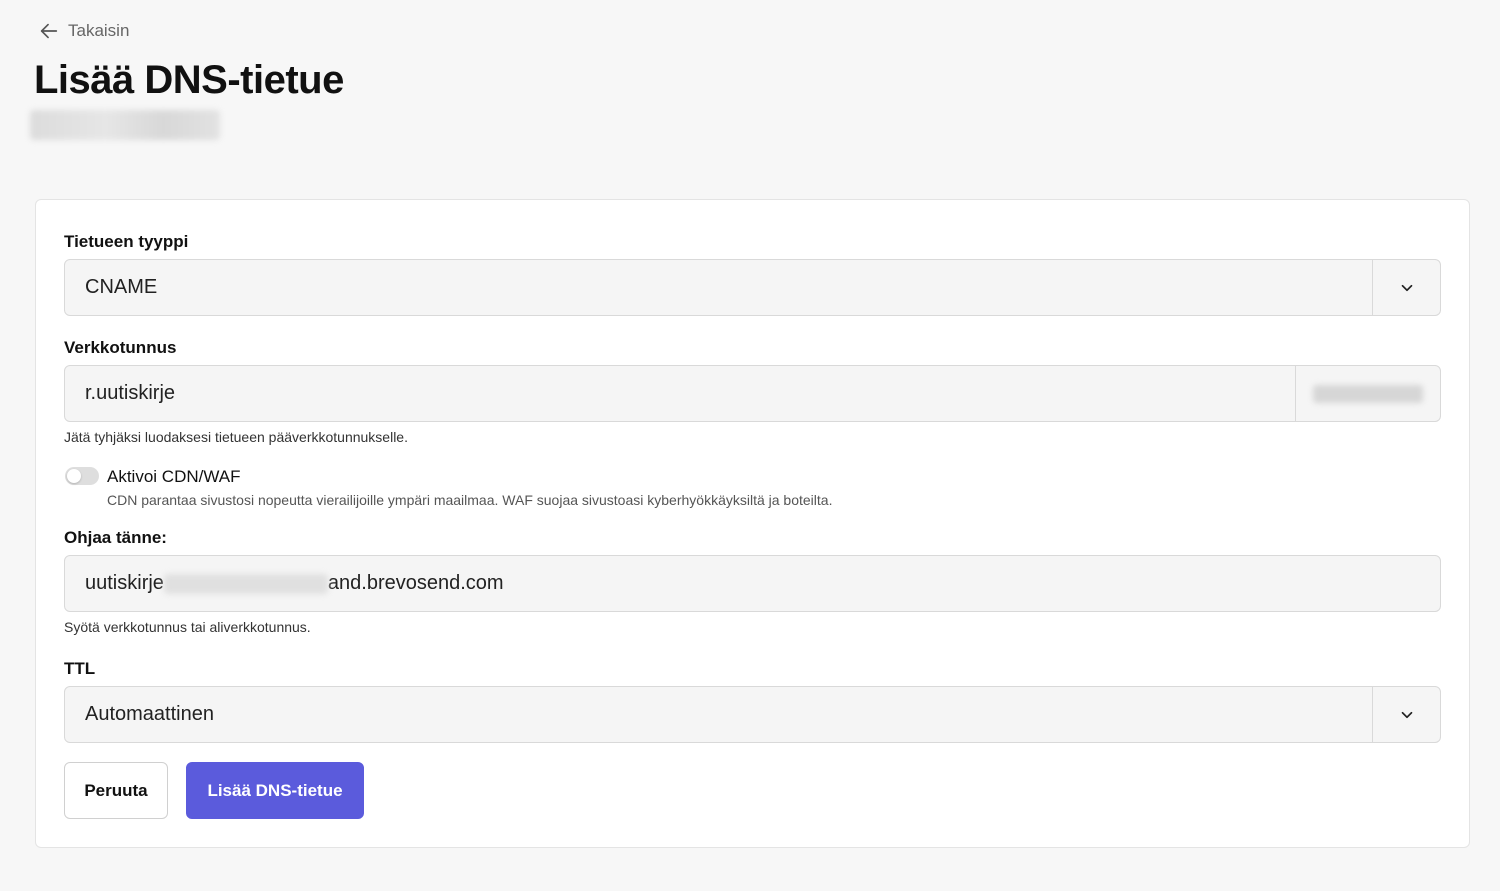 The width and height of the screenshot is (1500, 891). Describe the element at coordinates (680, 393) in the screenshot. I see `domain-input-value: r.uutiskirje` at that location.